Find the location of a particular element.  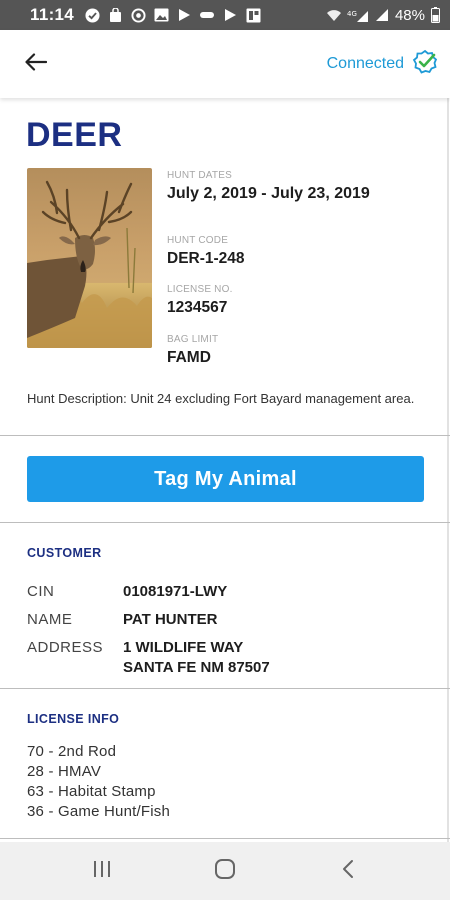

status-time: 11:14 is located at coordinates (52, 14).